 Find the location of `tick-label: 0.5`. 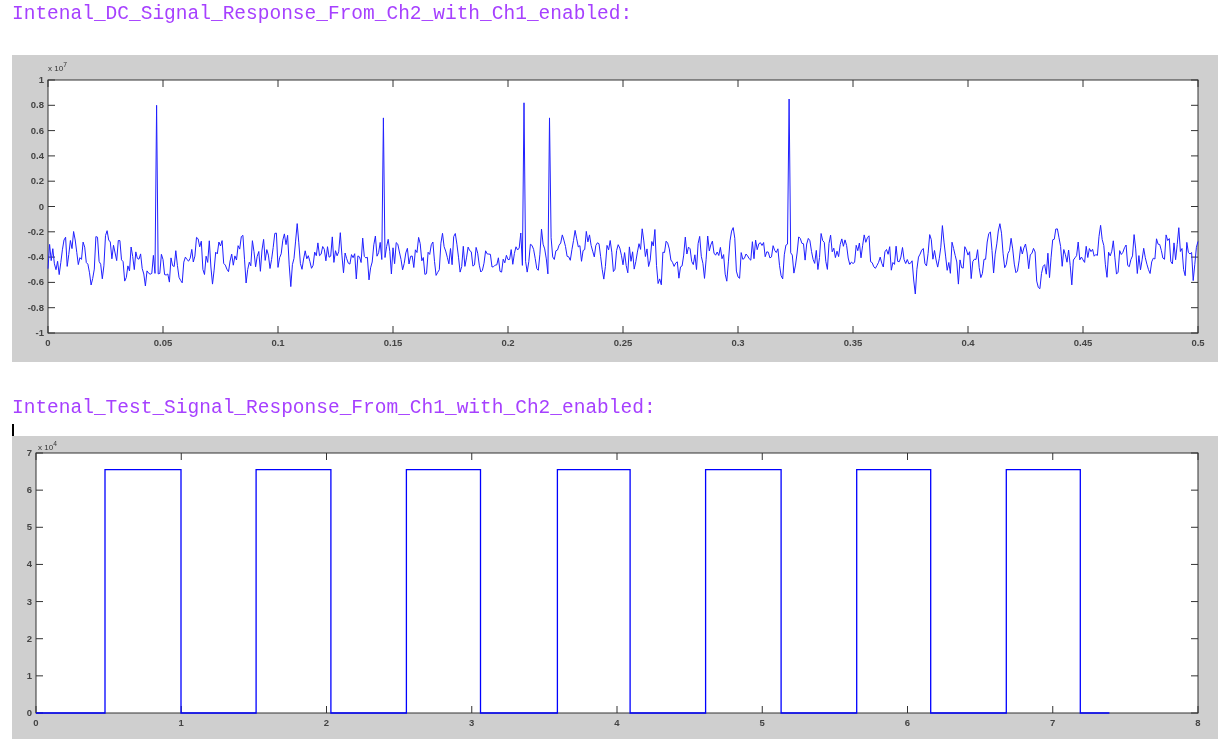

tick-label: 0.5 is located at coordinates (1198, 342).